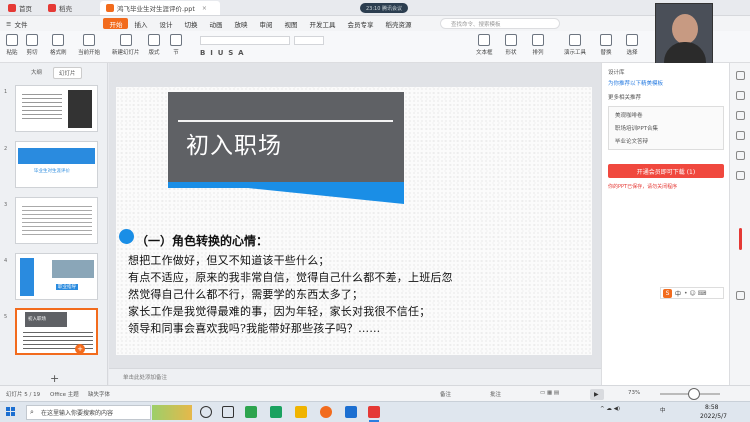 This screenshot has width=750, height=422. What do you see at coordinates (713, 416) in the screenshot?
I see `clock-date: 2022/5/7` at bounding box center [713, 416].